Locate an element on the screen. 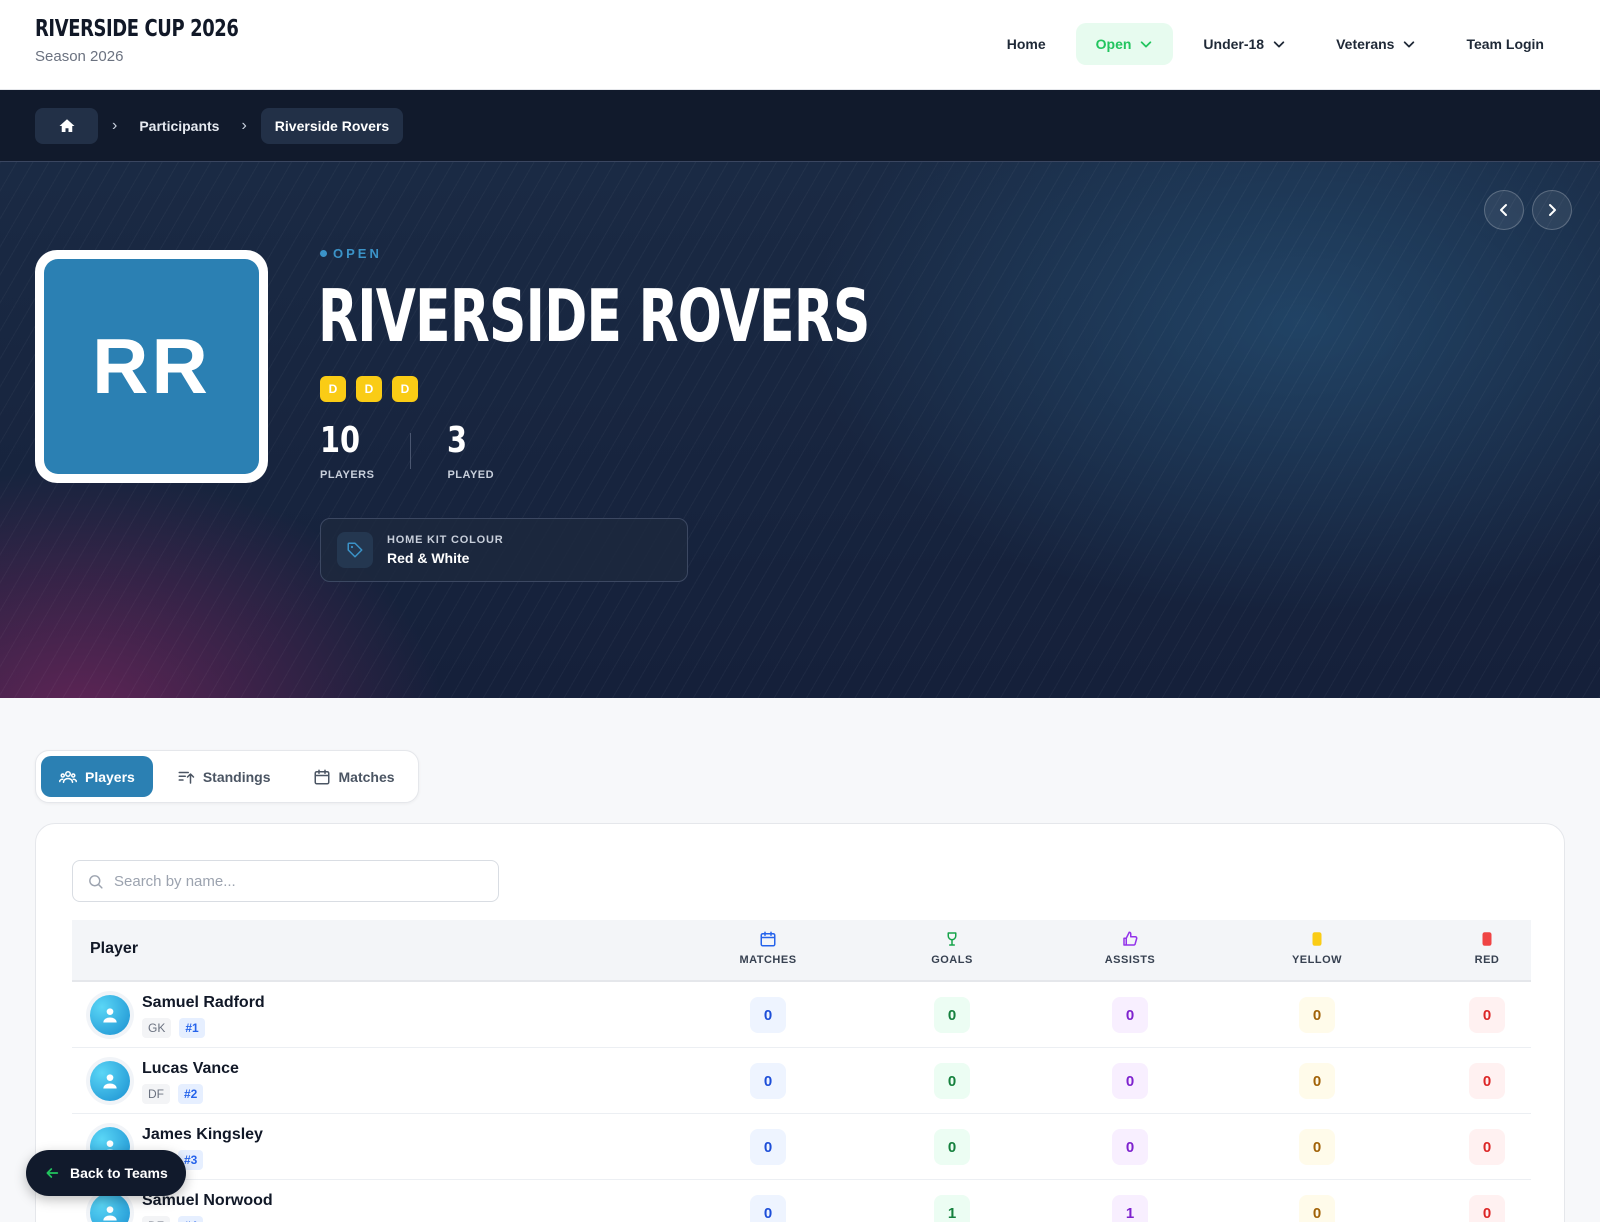 The height and width of the screenshot is (1222, 1600). recent-form: D D D is located at coordinates (369, 389).